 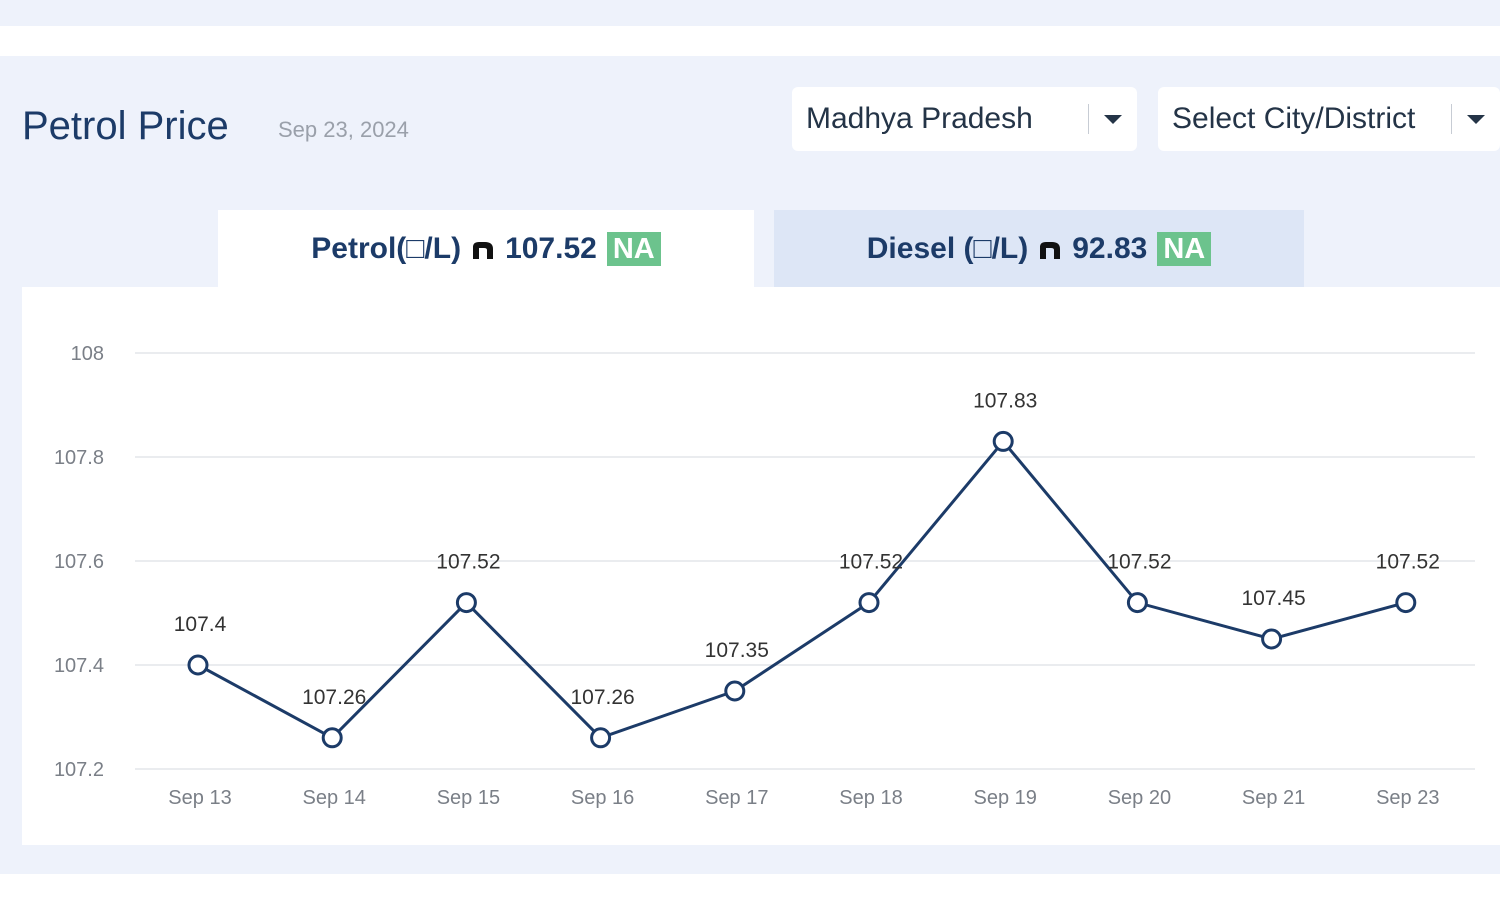 I want to click on data-label: 107.45, so click(x=1273, y=598).